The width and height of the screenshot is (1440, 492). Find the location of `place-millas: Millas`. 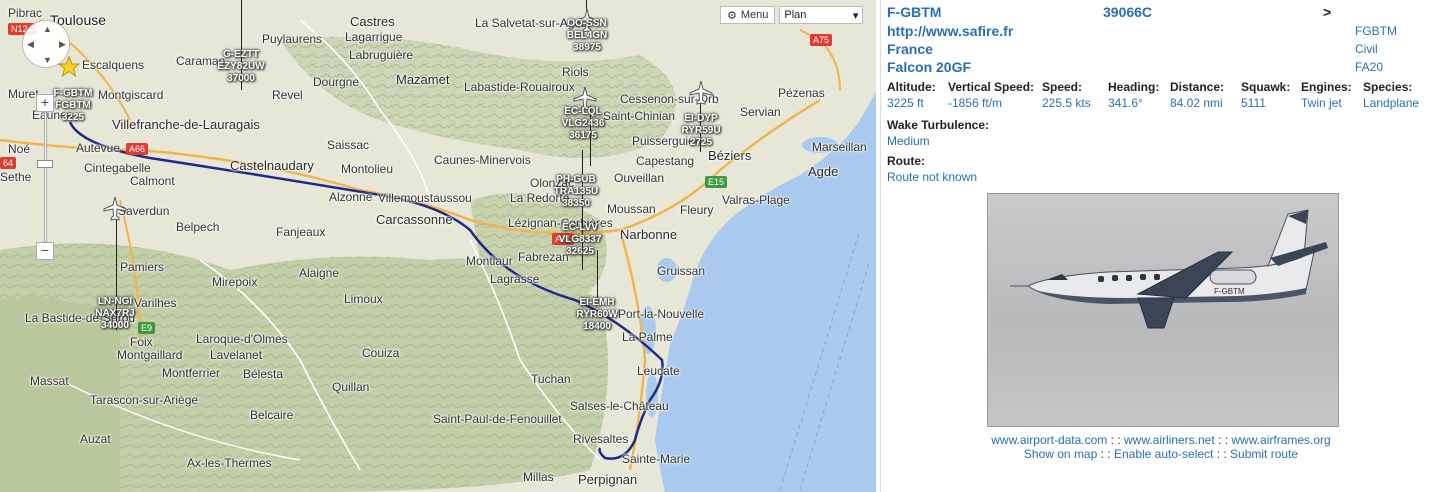

place-millas: Millas is located at coordinates (538, 477).